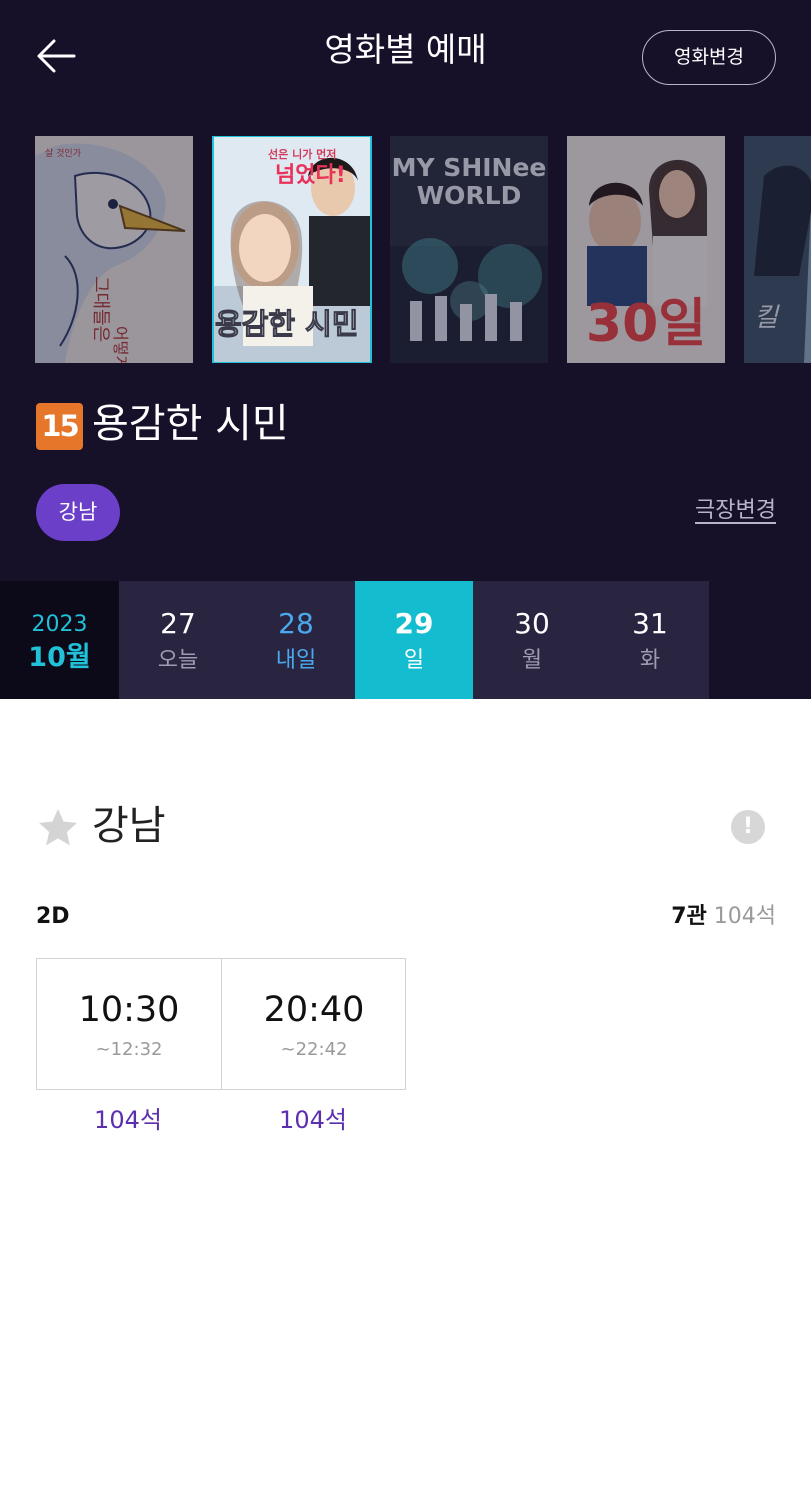 This screenshot has height=1485, width=811. I want to click on age-rating-badge: 15, so click(59, 426).